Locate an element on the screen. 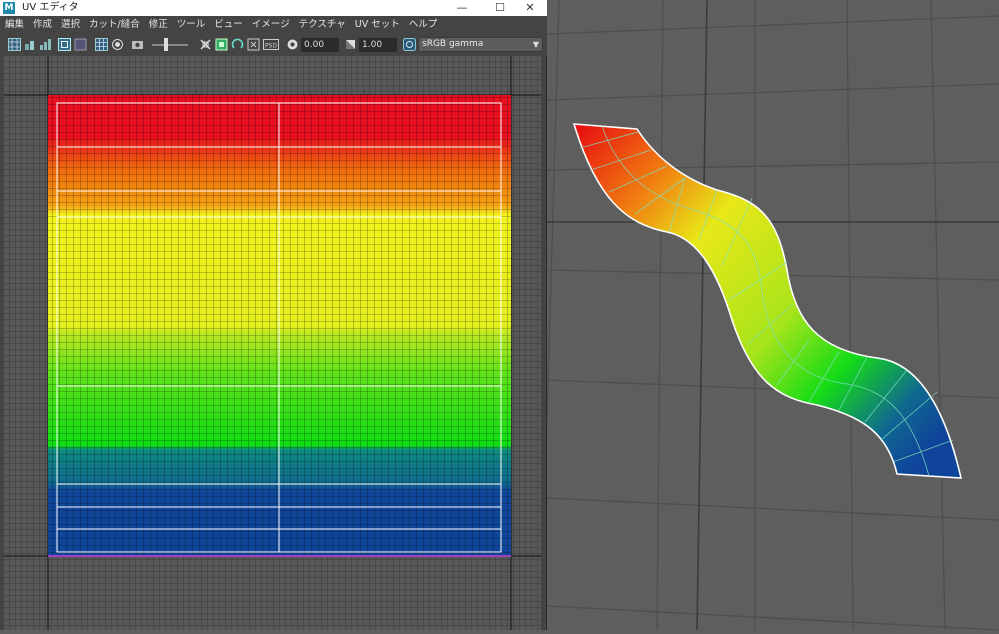  menu-create: 作成 is located at coordinates (42, 25).